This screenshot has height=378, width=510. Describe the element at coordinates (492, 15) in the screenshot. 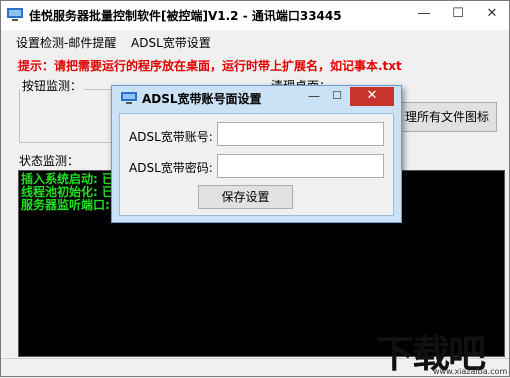

I see `close-button: ✕` at that location.